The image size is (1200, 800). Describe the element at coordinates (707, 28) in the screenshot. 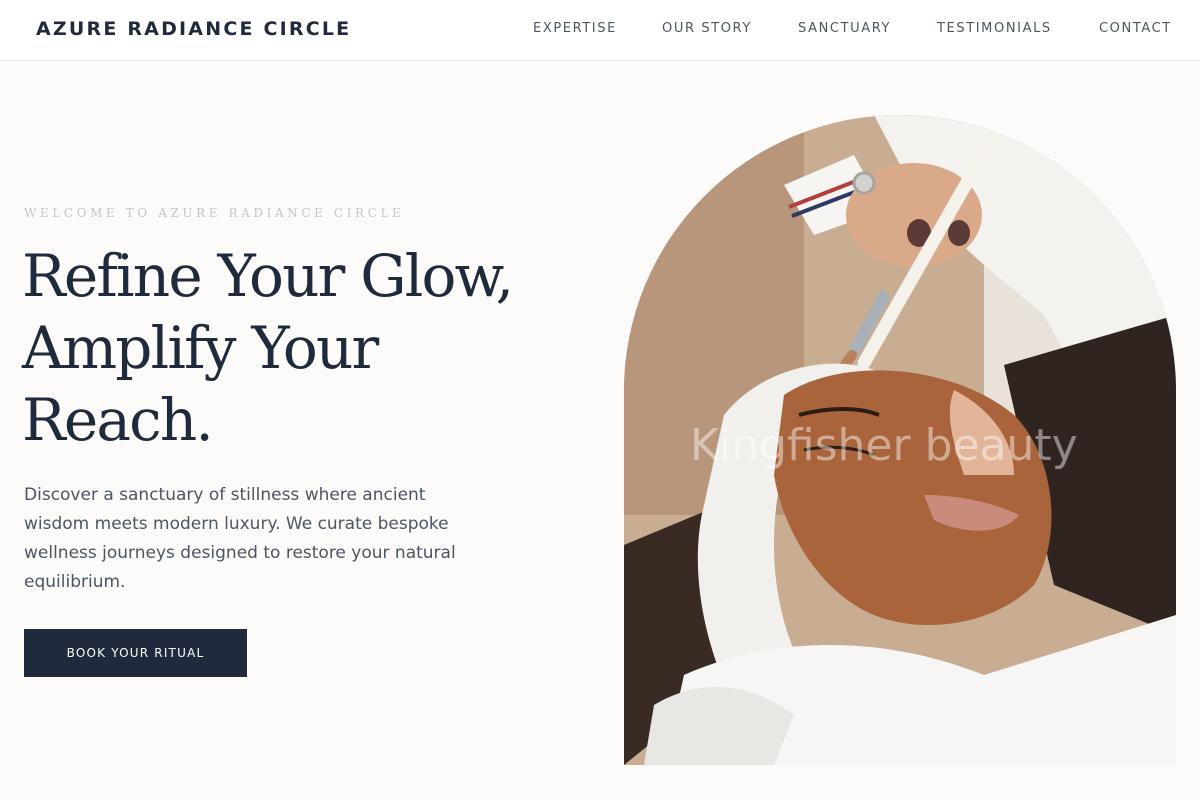

I see `nav-link-our-story: OUR STORY` at that location.